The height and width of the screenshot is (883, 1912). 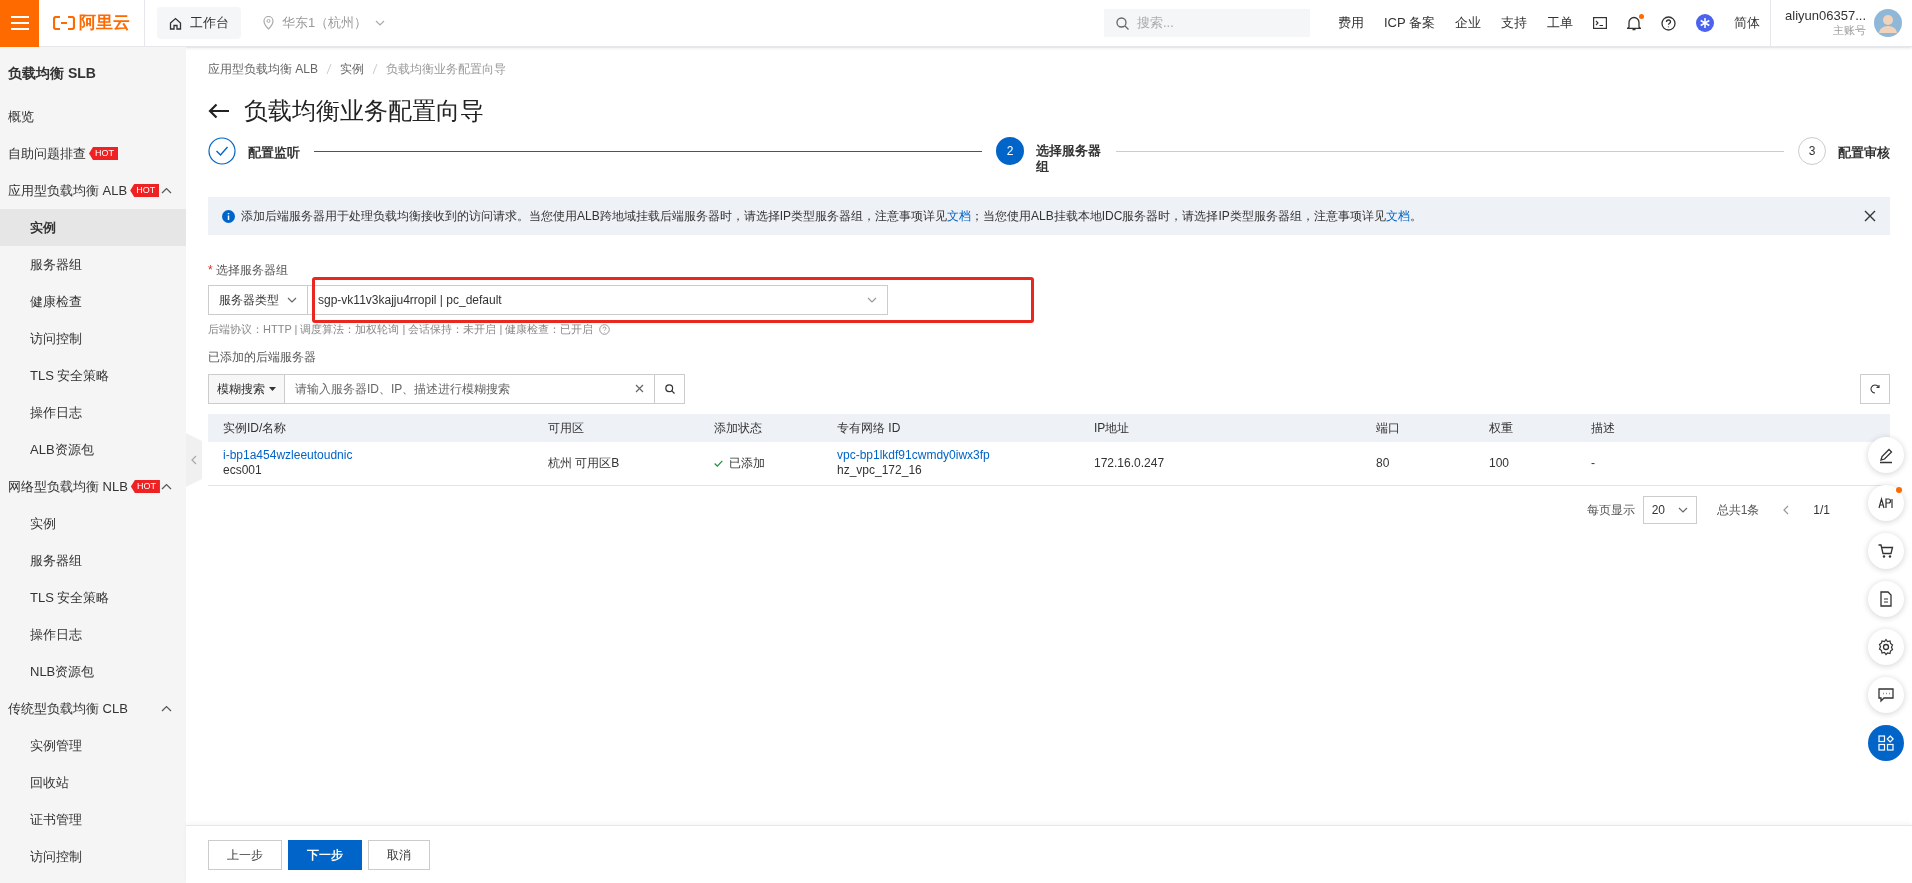 What do you see at coordinates (639, 388) in the screenshot?
I see `clear-icon` at bounding box center [639, 388].